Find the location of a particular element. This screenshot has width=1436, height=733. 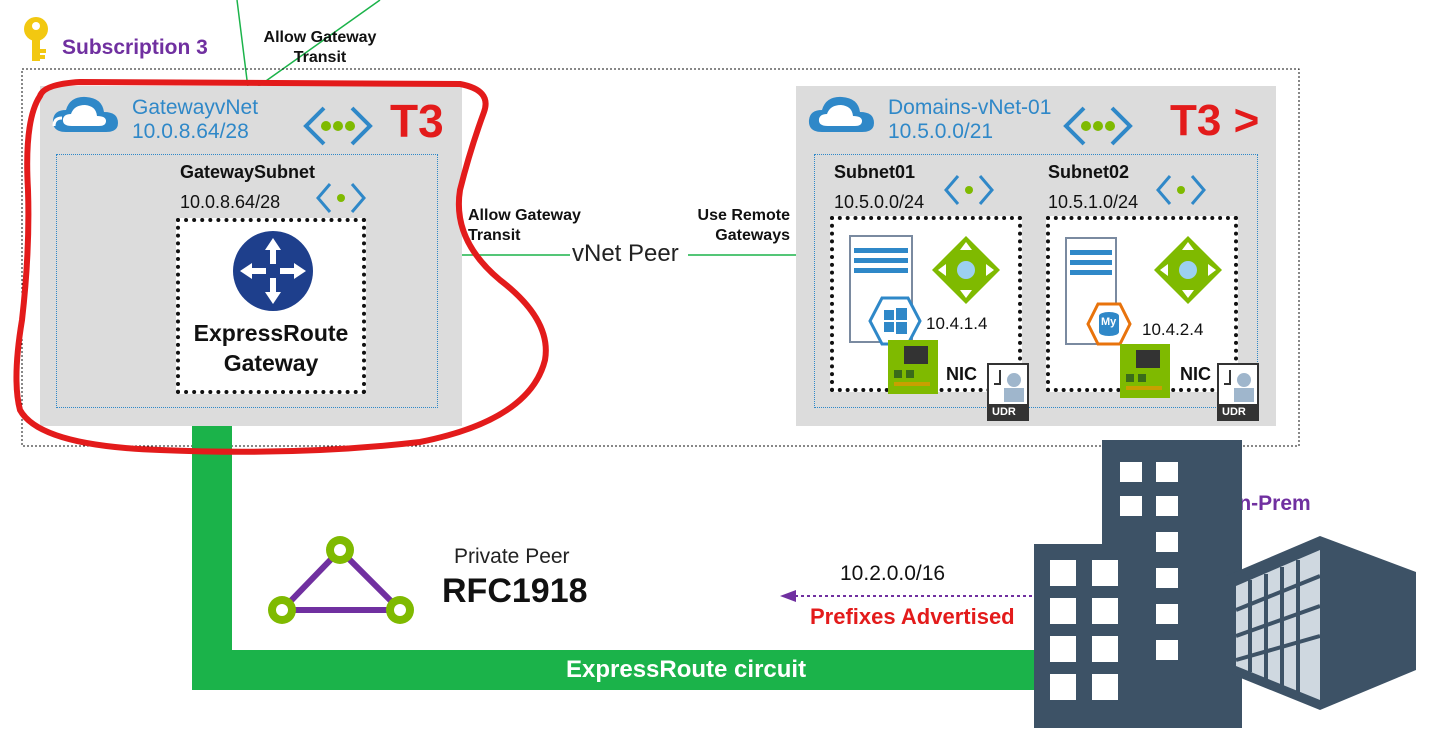

peer-right-line2: Gateways is located at coordinates (752, 235).